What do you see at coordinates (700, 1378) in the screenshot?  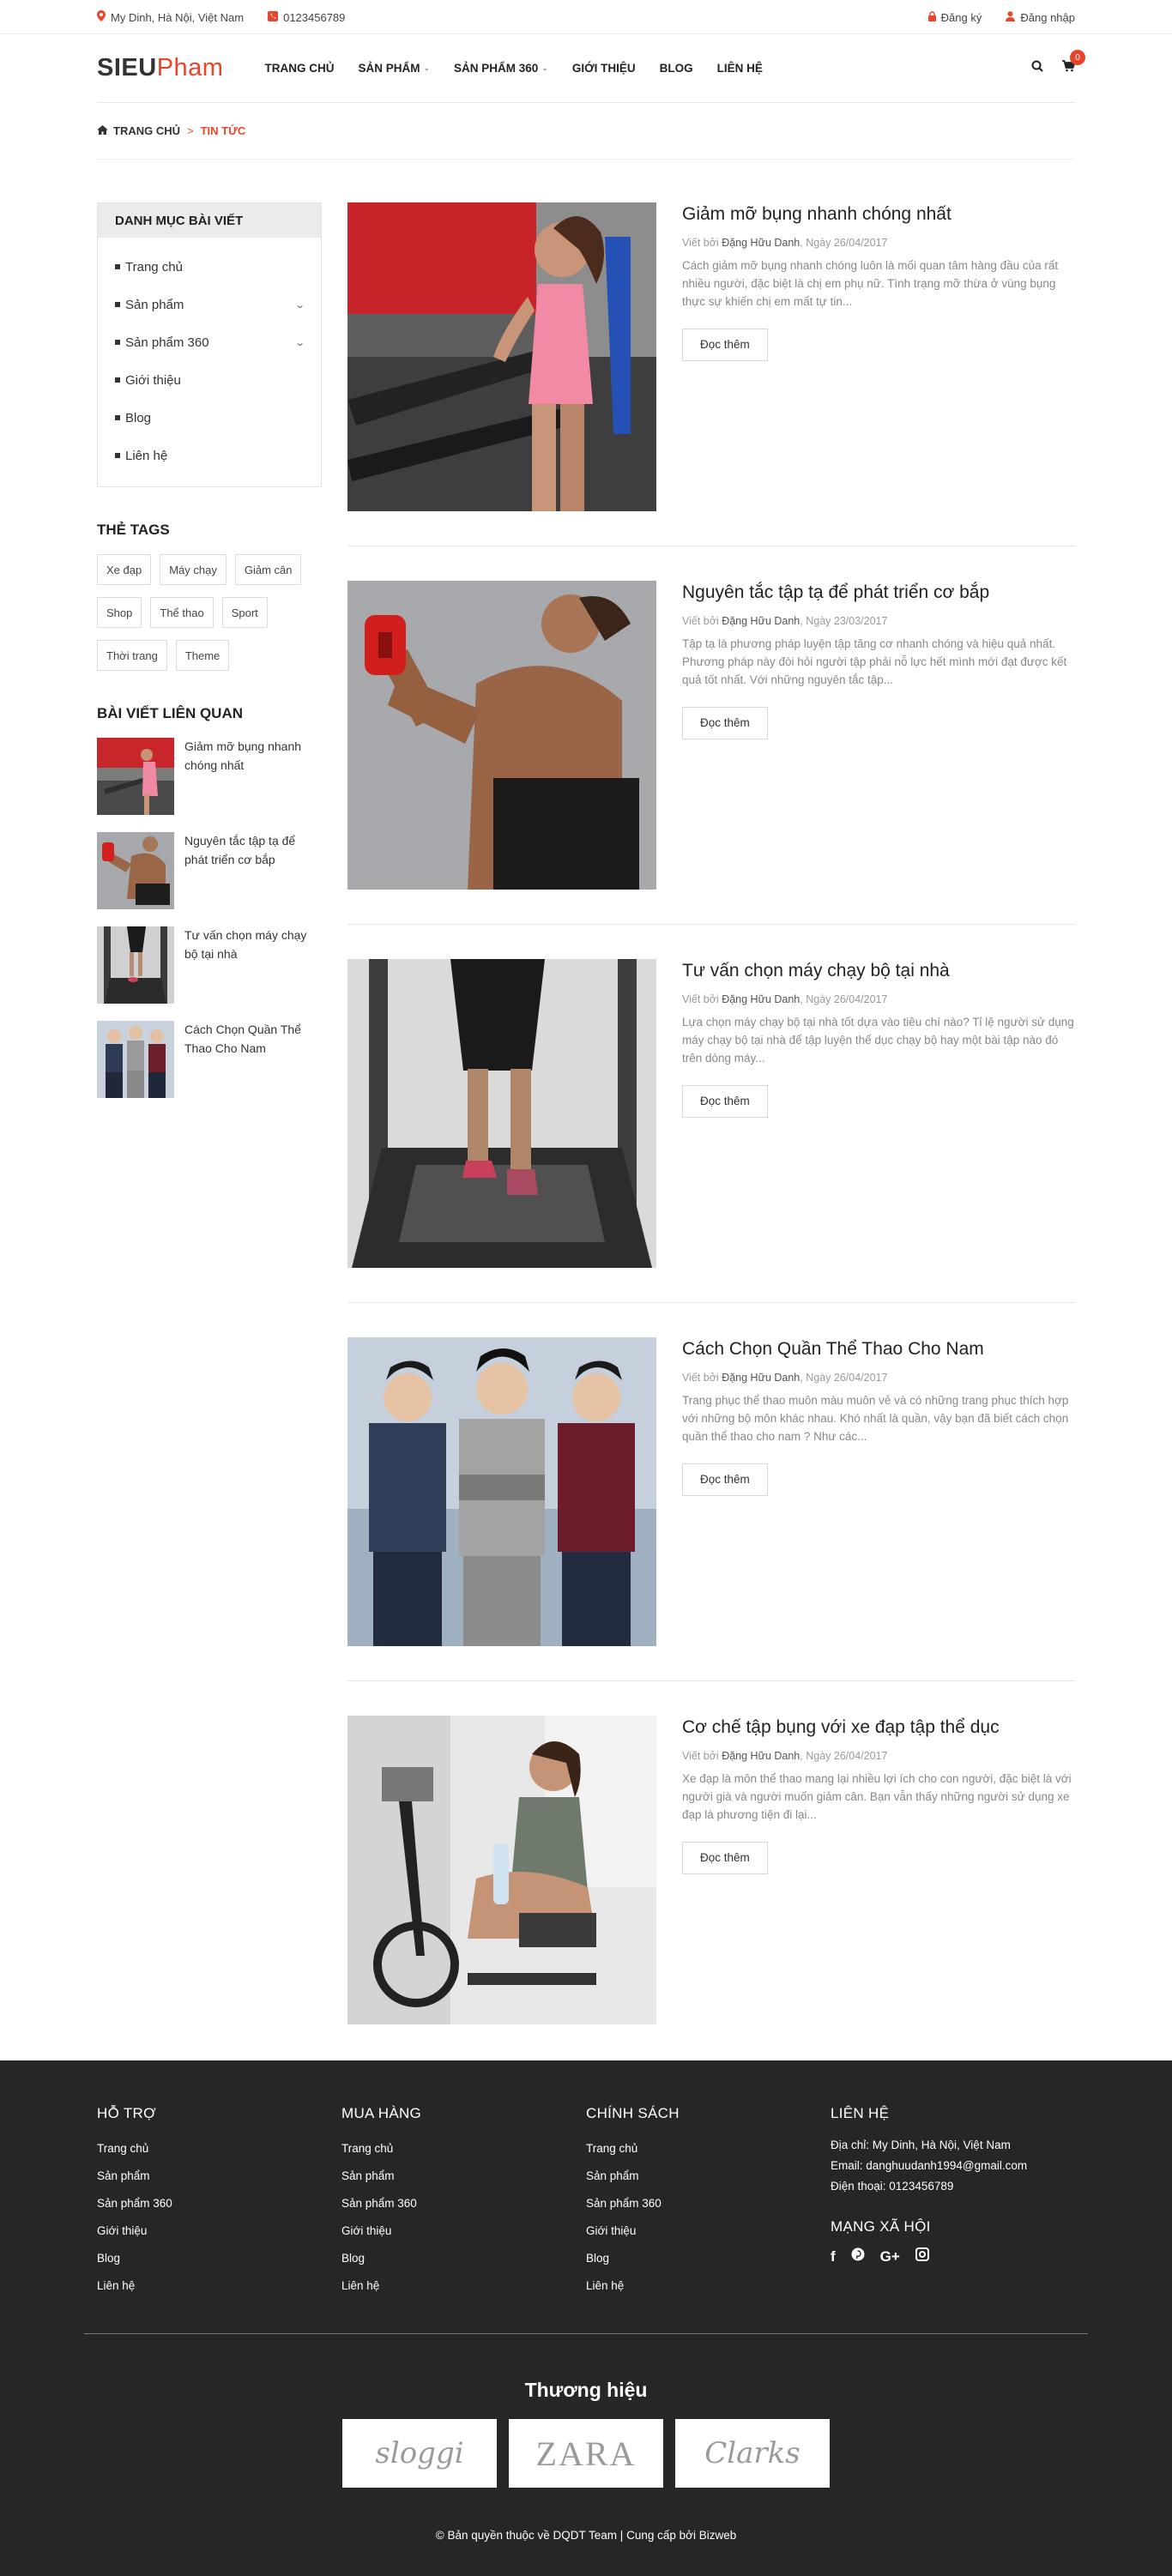 I see `post-by-label: Viết bởi` at bounding box center [700, 1378].